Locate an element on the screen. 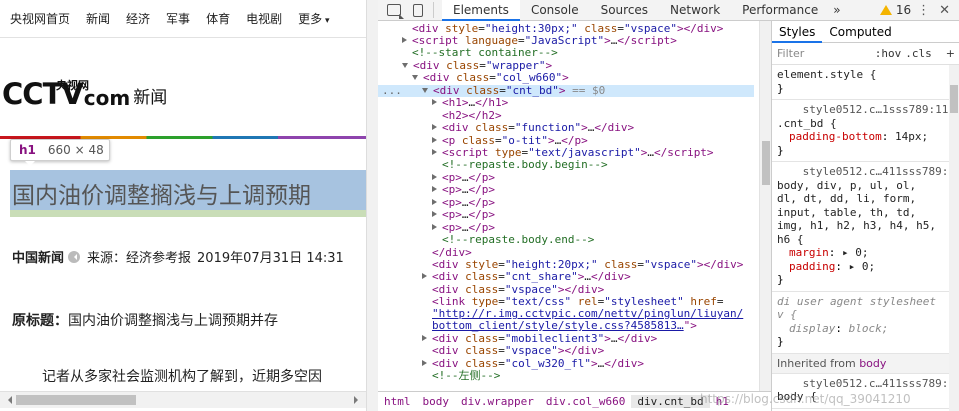  original-title-label: 原标题： is located at coordinates (40, 321).